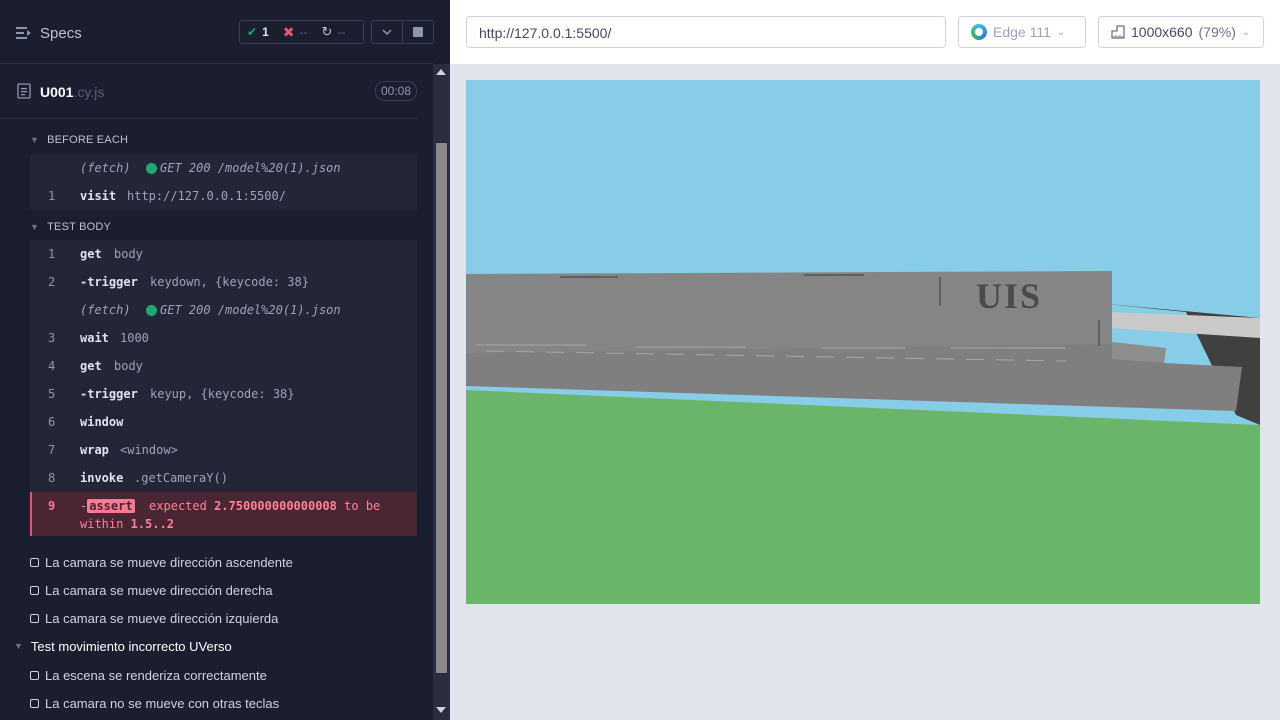  I want to click on command-row: 1 get body, so click(223, 254).